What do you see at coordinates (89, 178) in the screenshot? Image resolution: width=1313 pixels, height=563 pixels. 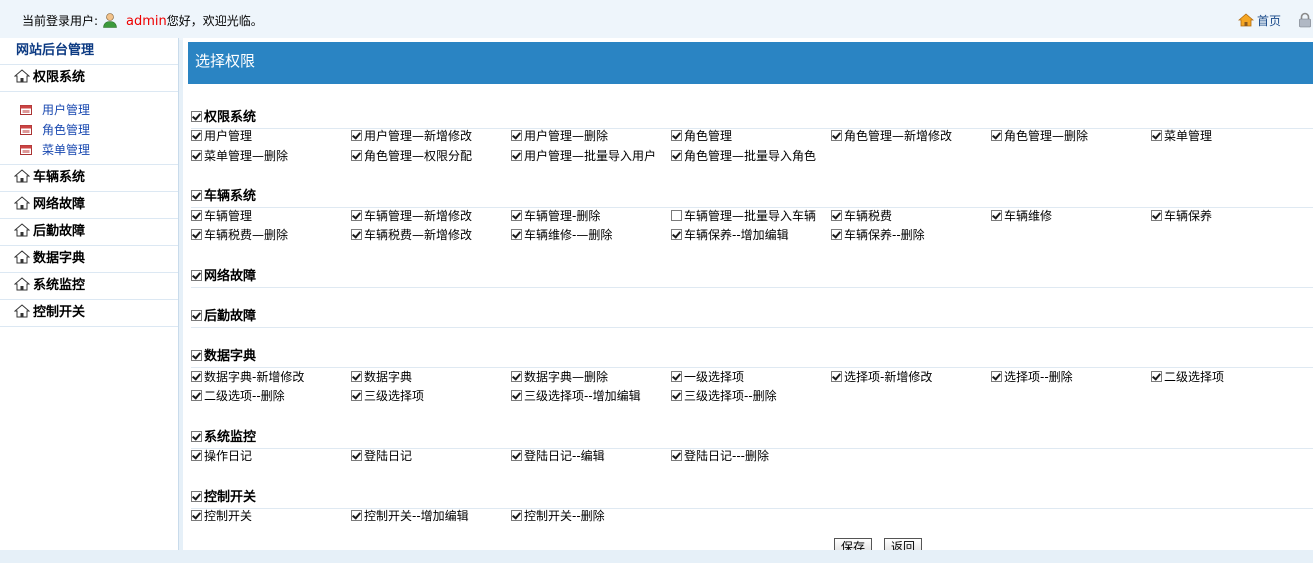 I see `sidebar-group-vehicle: 车辆系统` at bounding box center [89, 178].